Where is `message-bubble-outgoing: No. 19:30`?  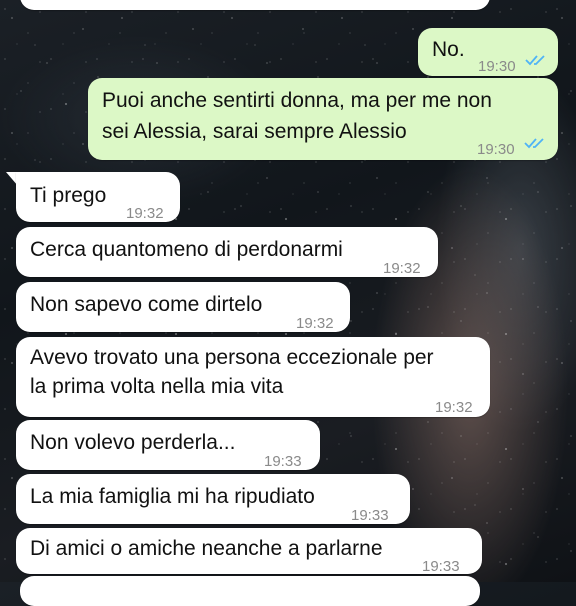
message-bubble-outgoing: No. 19:30 is located at coordinates (488, 52).